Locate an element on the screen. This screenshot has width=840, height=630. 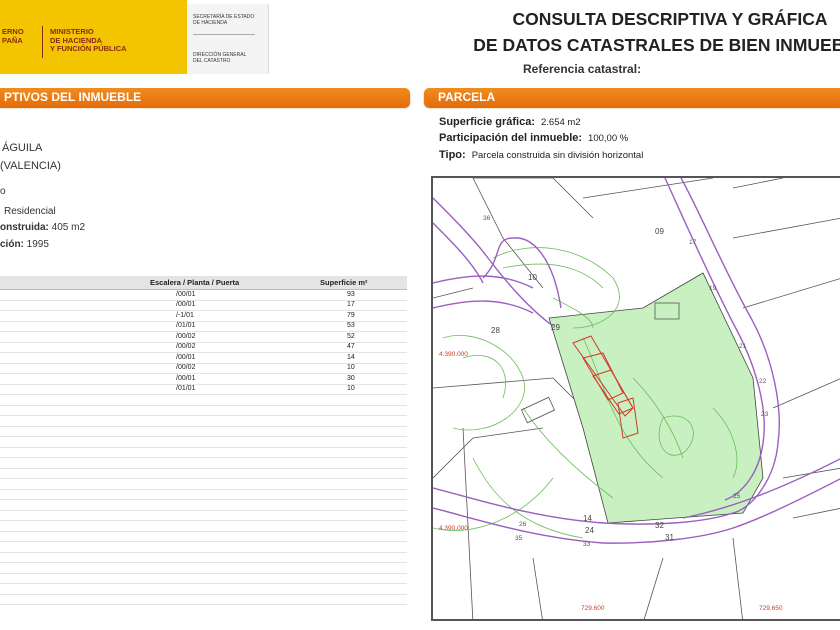
parcel-number: 31 is located at coordinates (669, 537).